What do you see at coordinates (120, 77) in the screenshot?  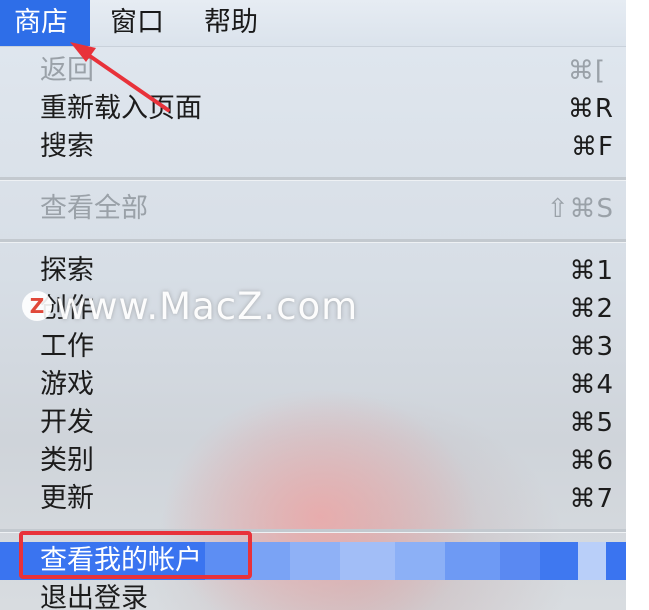 I see `annotation-arrow-icon` at bounding box center [120, 77].